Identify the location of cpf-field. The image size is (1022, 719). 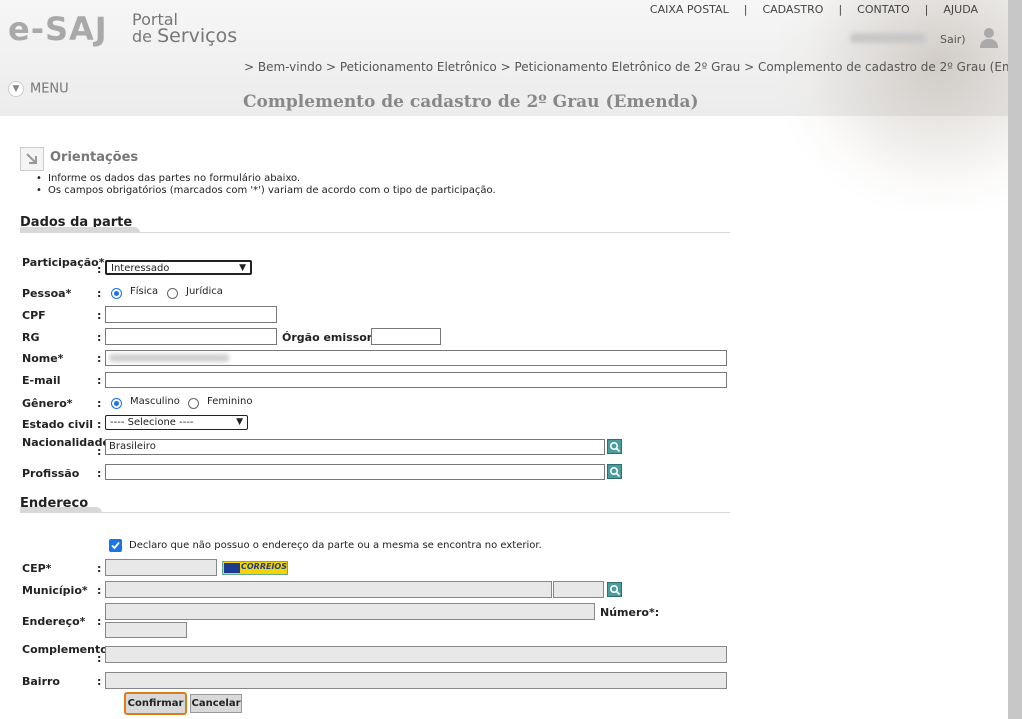
(191, 314).